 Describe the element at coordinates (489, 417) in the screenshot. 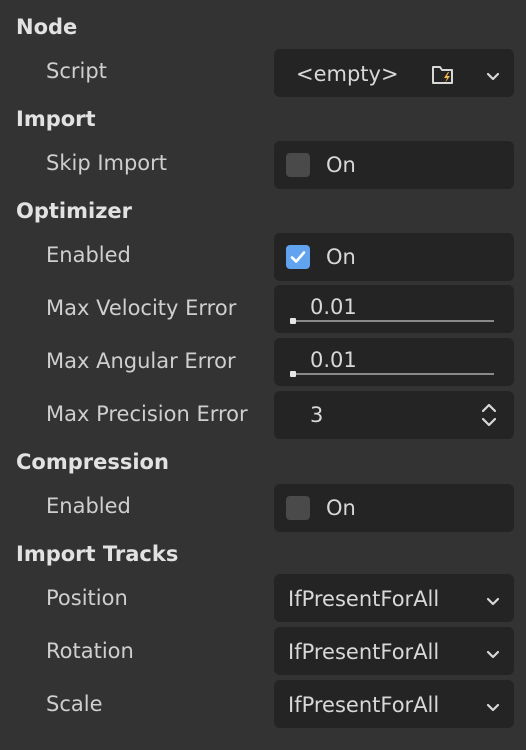

I see `updown-arrows-icon` at that location.